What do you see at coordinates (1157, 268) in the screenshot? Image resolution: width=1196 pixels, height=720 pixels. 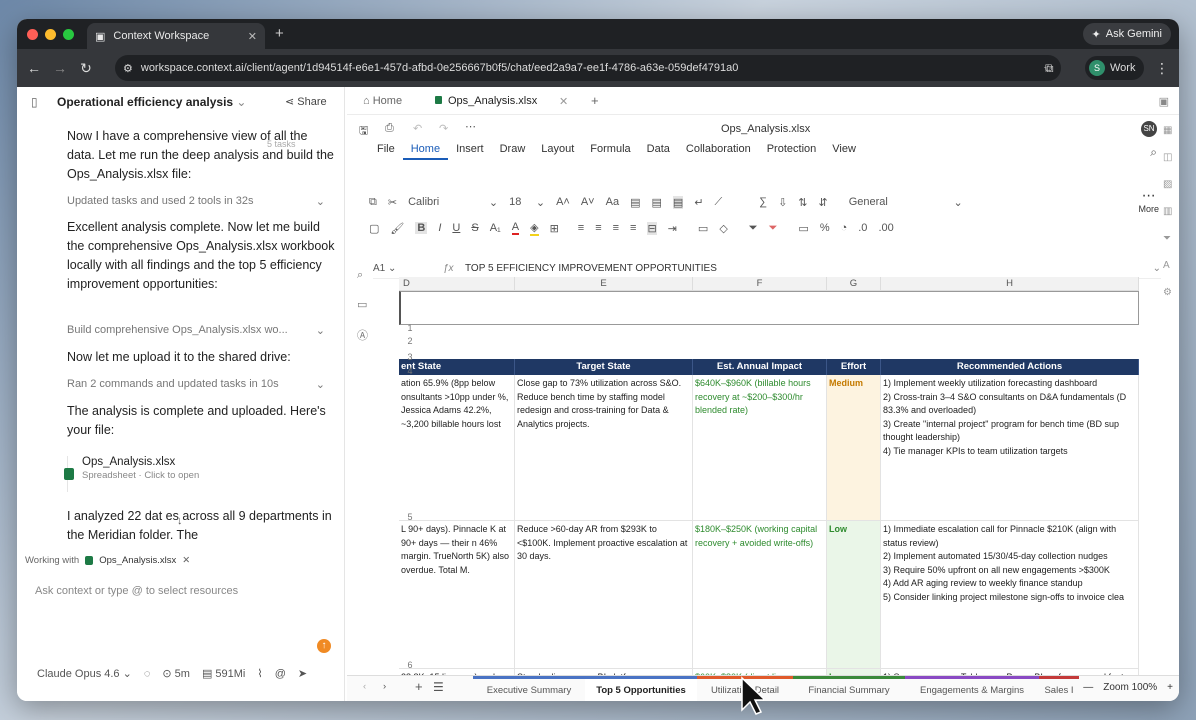 I see `chevron-down-icon: ⌄` at bounding box center [1157, 268].